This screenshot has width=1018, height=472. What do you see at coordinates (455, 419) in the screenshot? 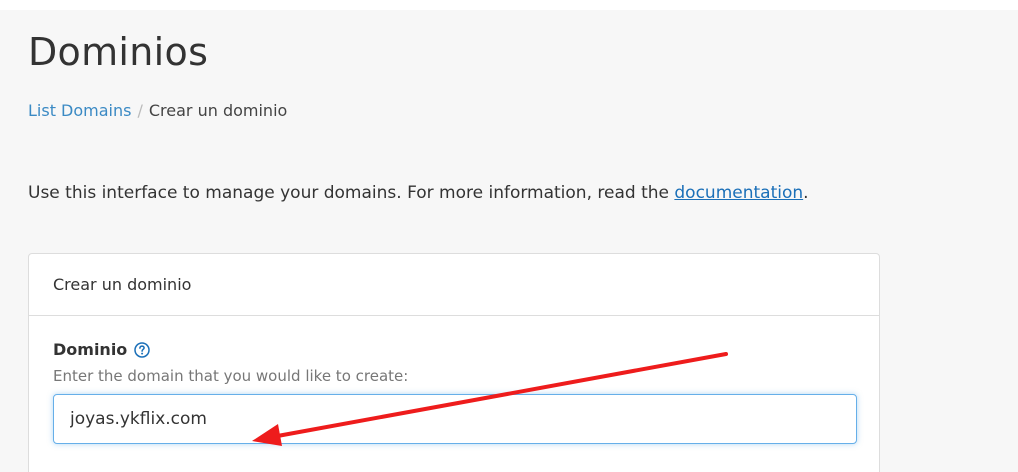
I see `domain-input` at bounding box center [455, 419].